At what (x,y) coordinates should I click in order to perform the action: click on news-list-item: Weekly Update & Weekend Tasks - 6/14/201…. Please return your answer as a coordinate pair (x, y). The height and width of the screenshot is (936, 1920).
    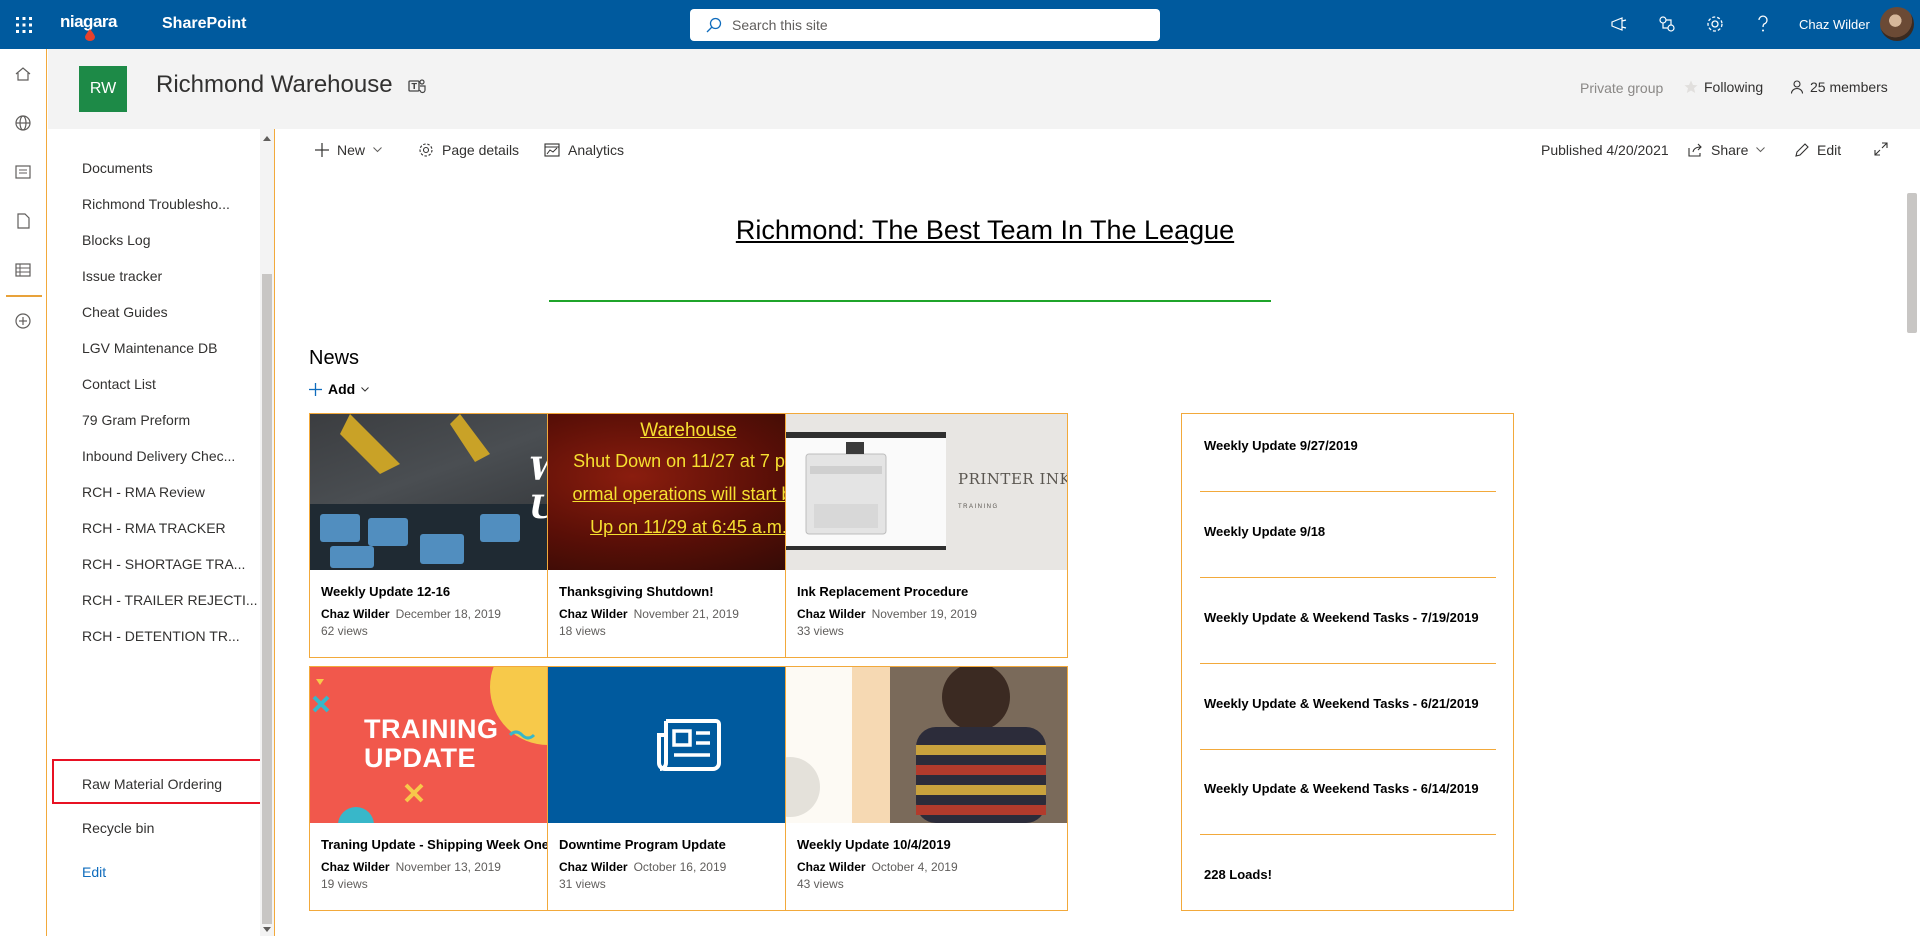
    Looking at the image, I should click on (1341, 788).